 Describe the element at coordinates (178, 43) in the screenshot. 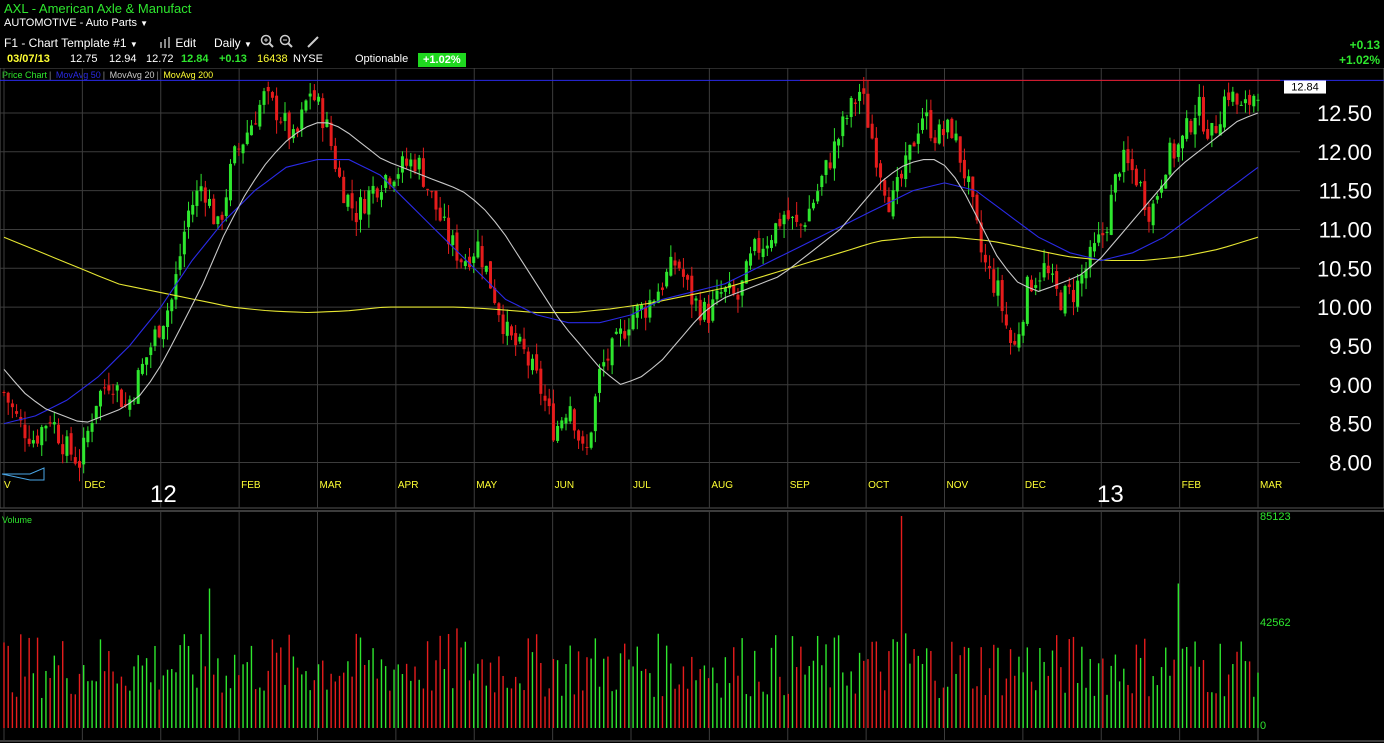

I see `edit-button: Edit` at that location.